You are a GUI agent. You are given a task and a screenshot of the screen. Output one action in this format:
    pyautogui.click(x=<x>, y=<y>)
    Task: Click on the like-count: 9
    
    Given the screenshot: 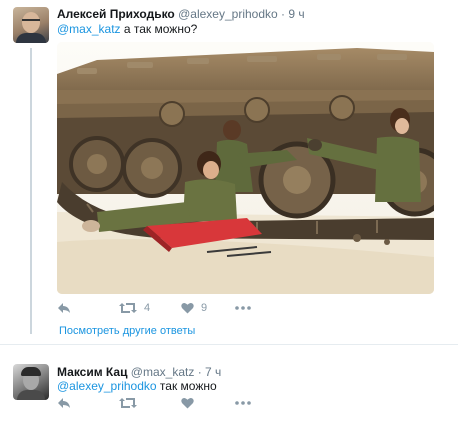 What is the action you would take?
    pyautogui.click(x=204, y=308)
    